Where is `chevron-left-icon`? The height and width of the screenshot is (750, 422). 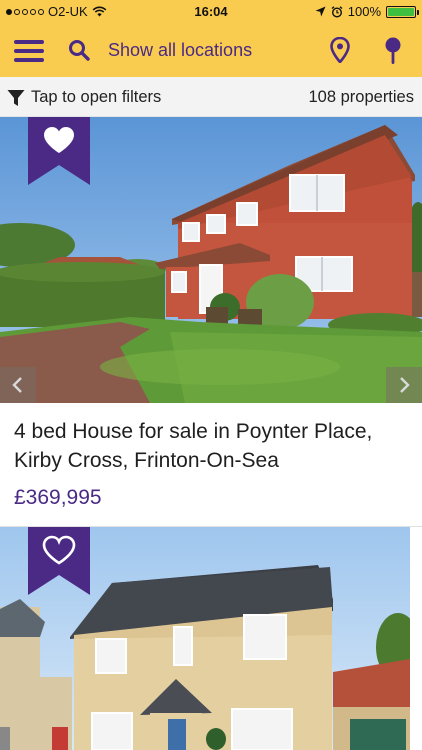 chevron-left-icon is located at coordinates (17, 385).